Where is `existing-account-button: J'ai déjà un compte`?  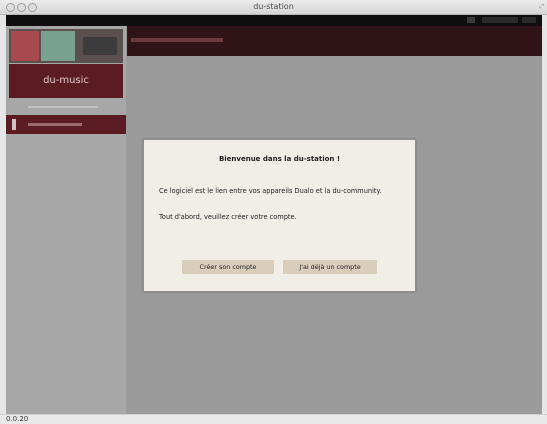 existing-account-button: J'ai déjà un compte is located at coordinates (330, 267).